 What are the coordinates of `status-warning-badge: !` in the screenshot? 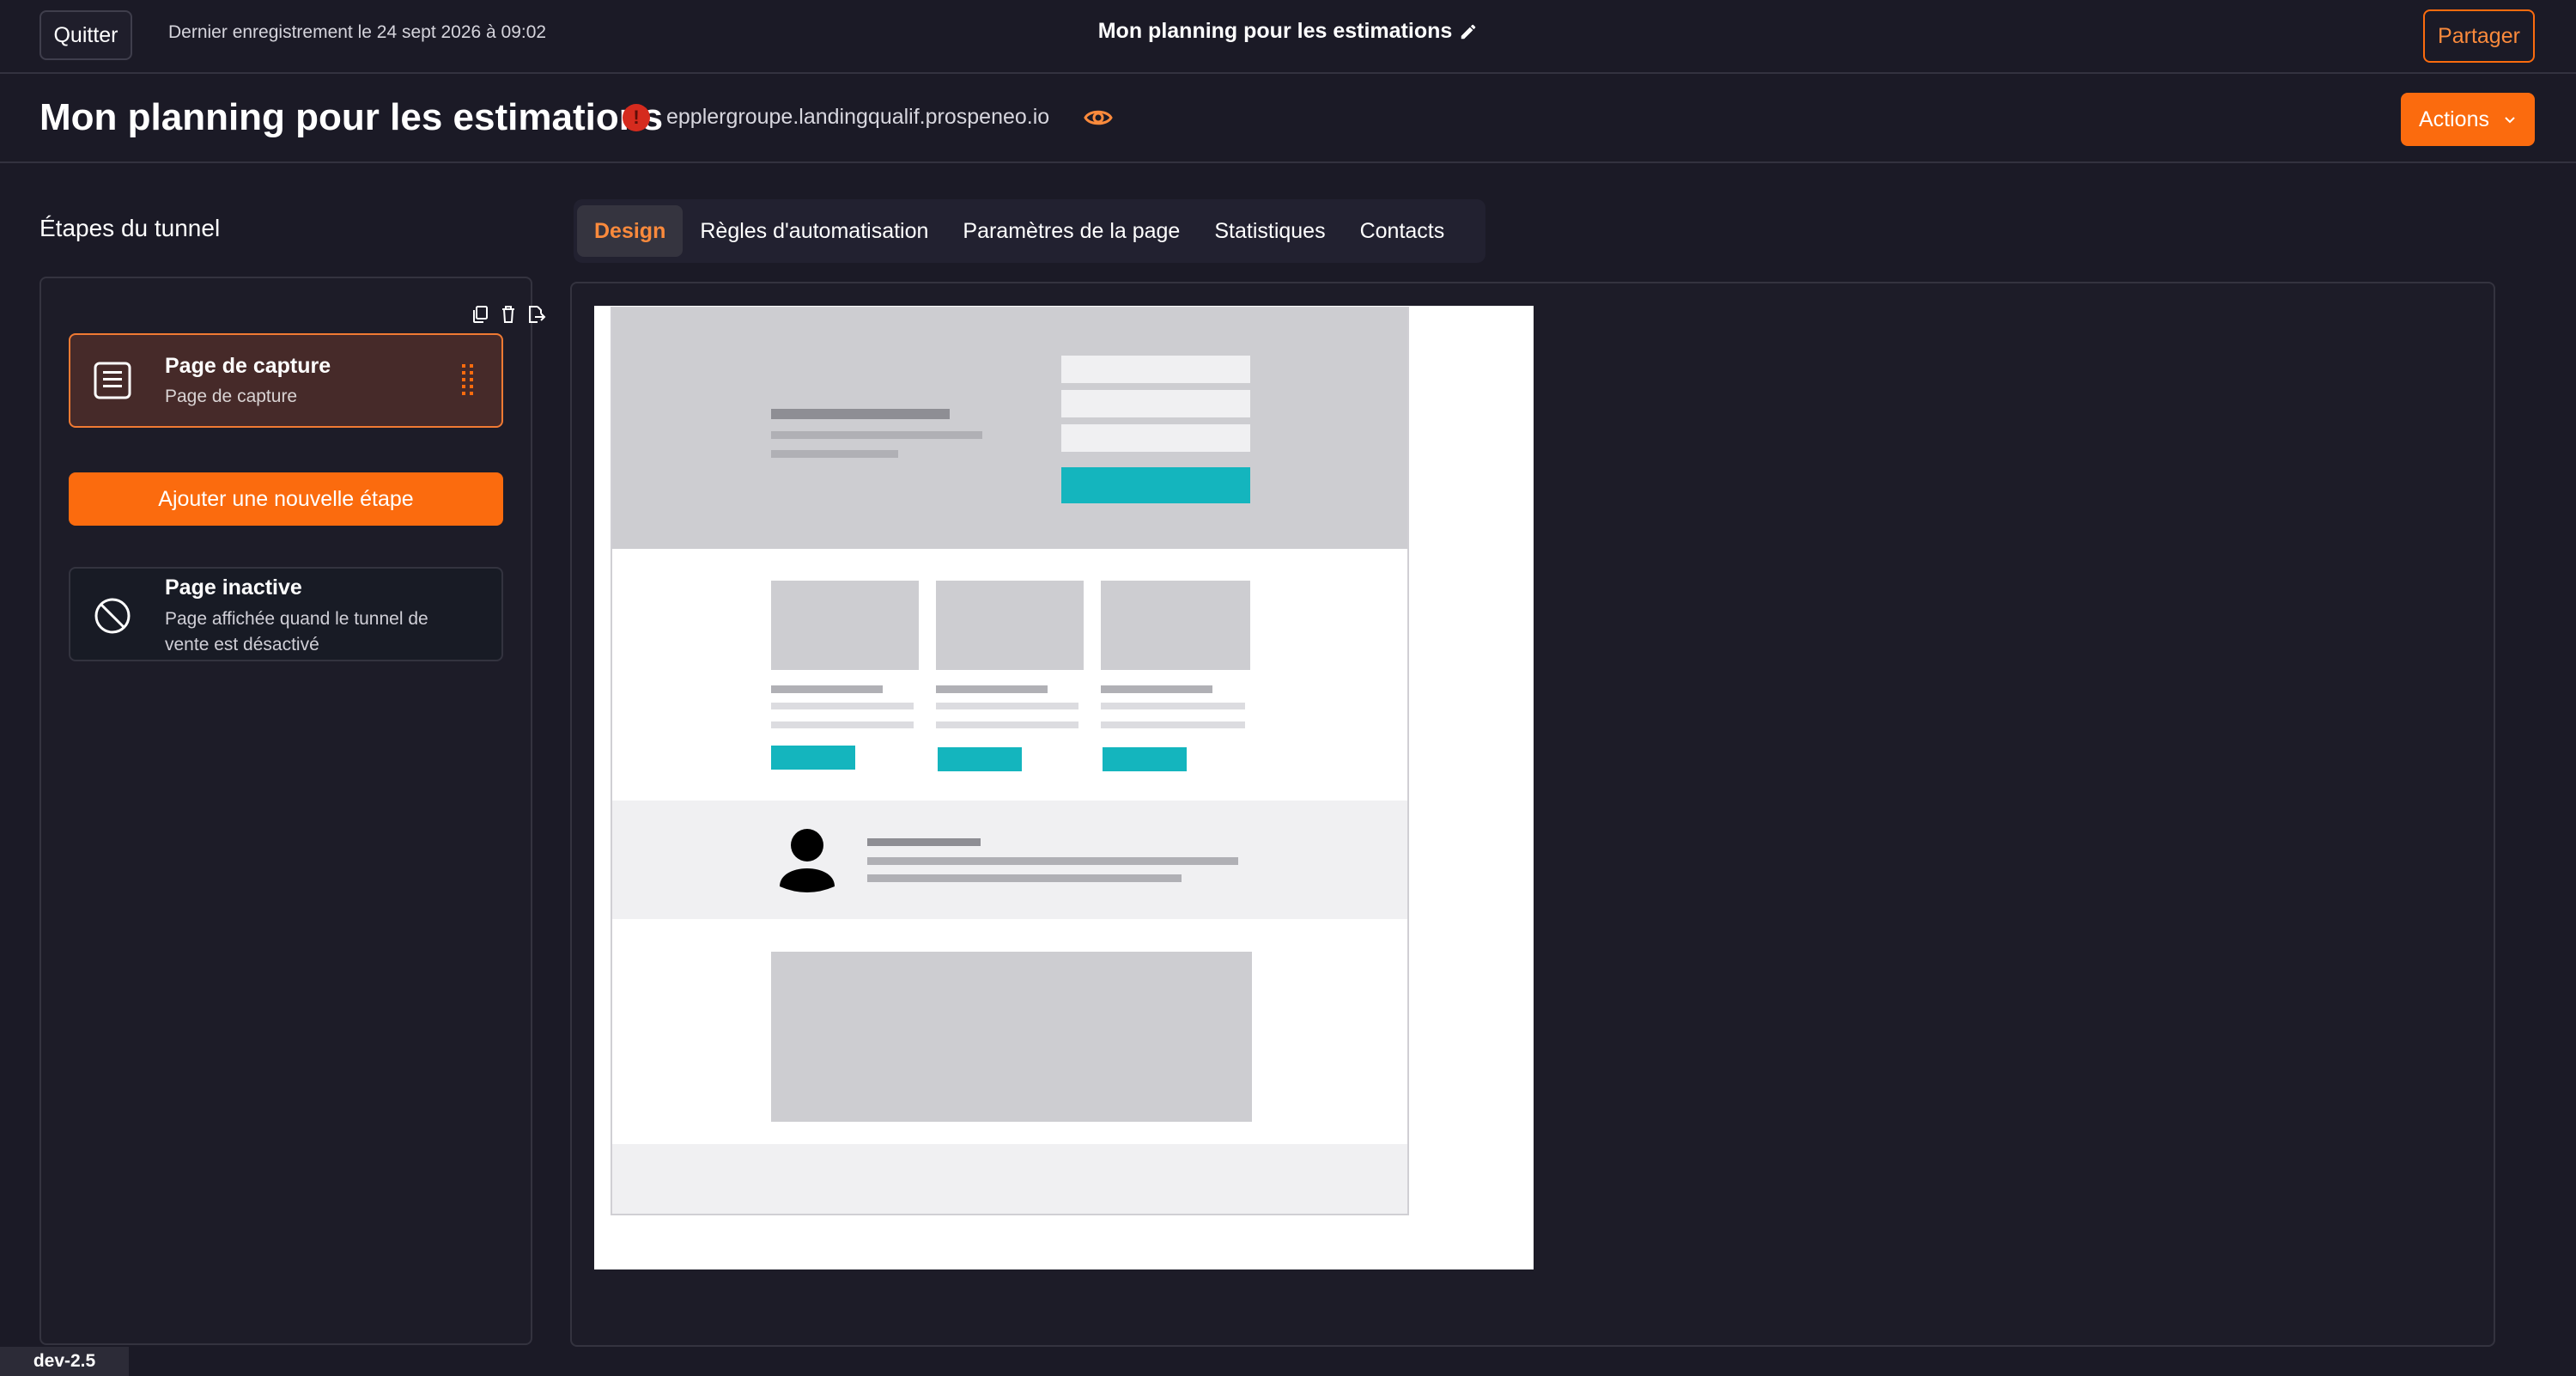 It's located at (636, 117).